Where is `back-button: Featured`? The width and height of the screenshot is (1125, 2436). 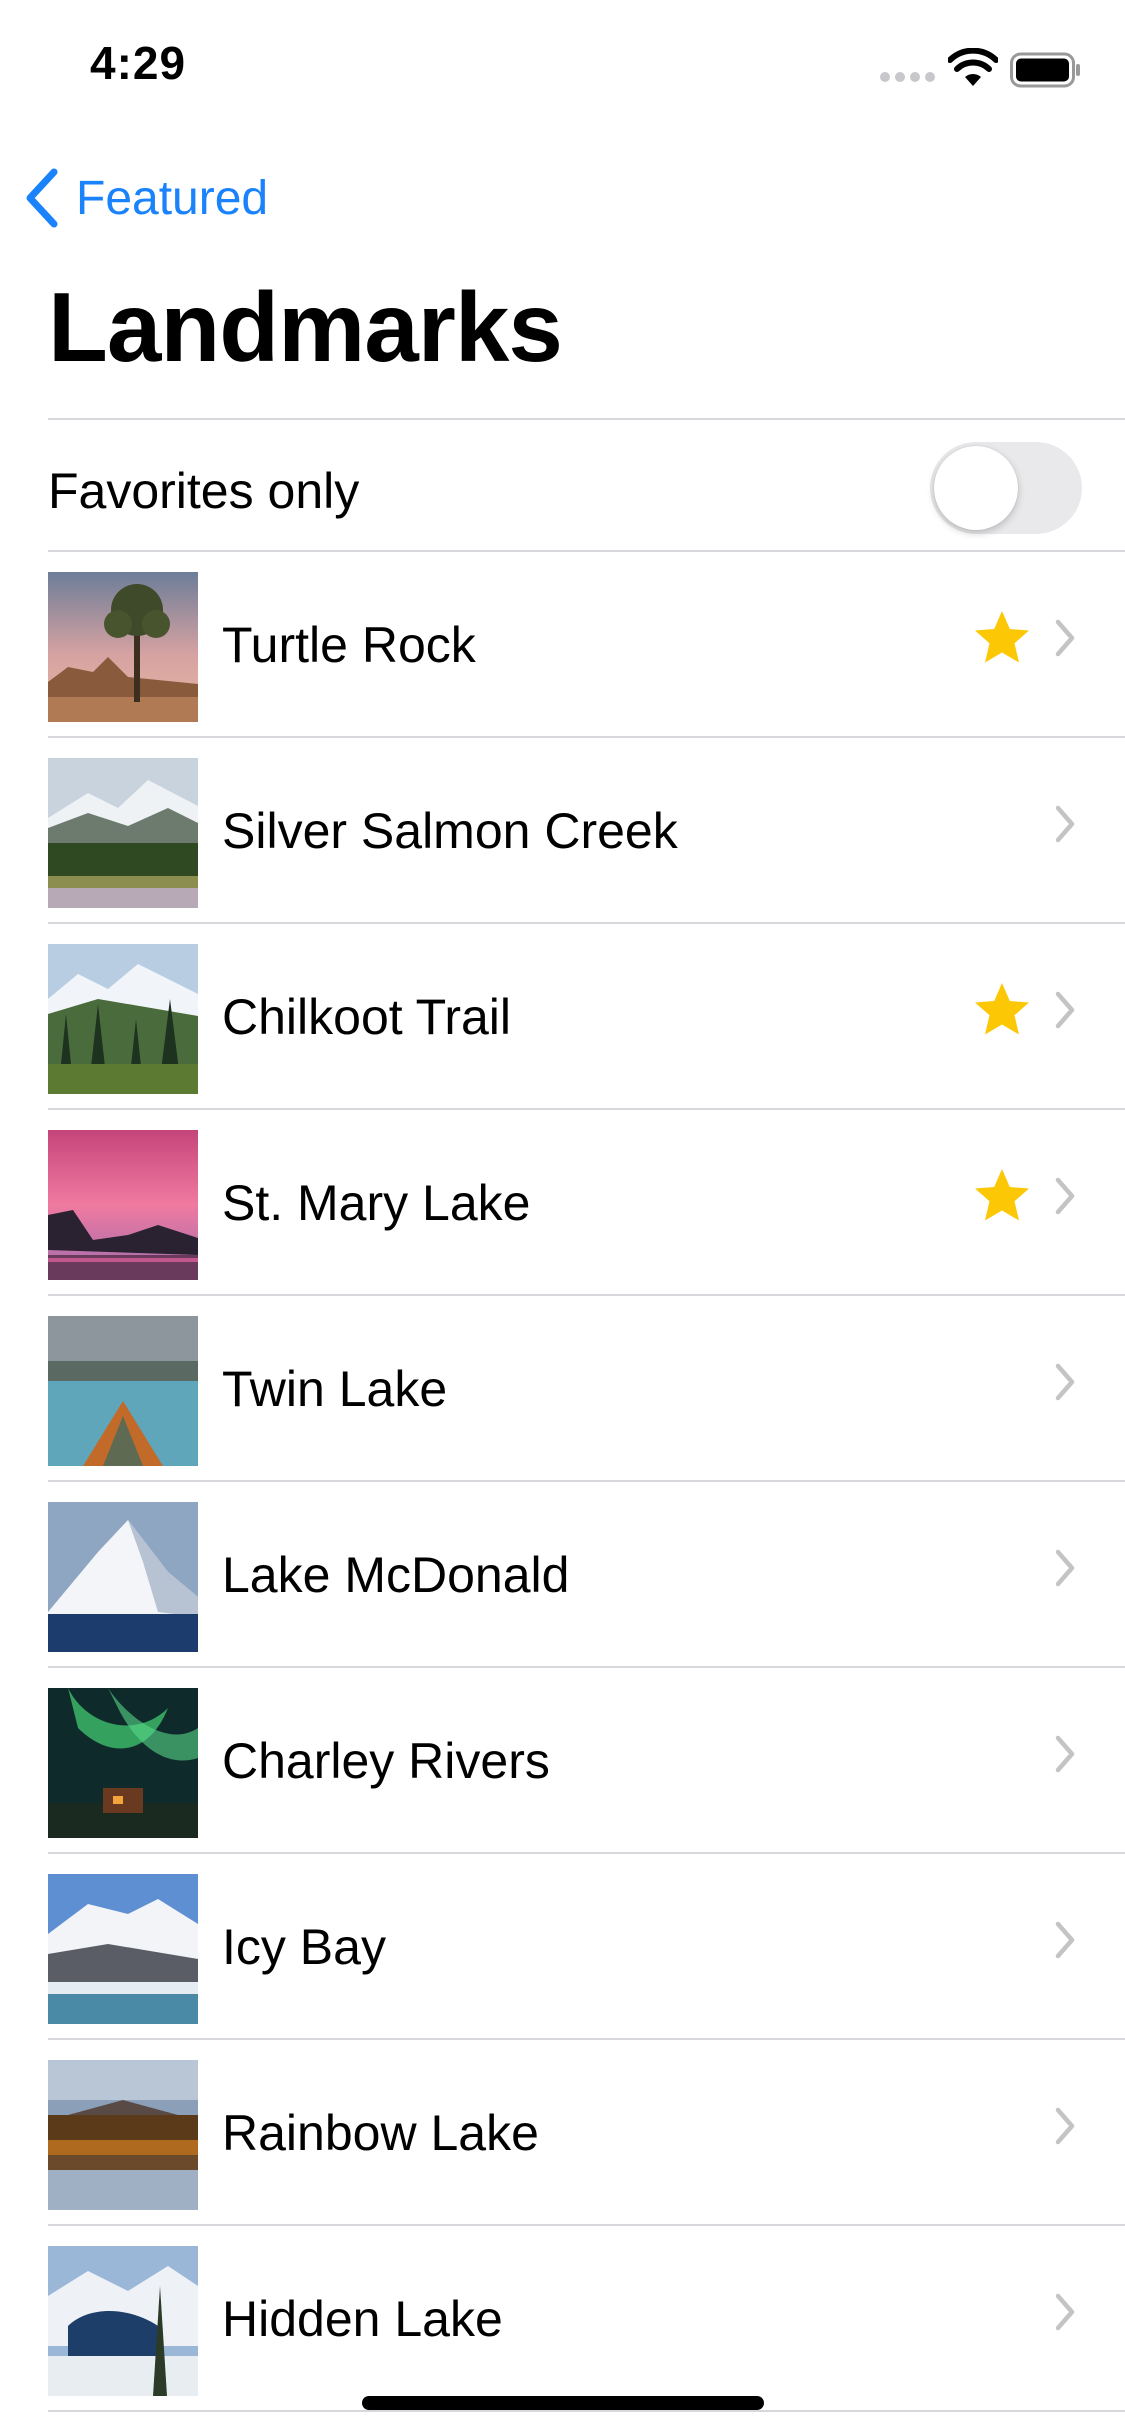
back-button: Featured is located at coordinates (145, 198).